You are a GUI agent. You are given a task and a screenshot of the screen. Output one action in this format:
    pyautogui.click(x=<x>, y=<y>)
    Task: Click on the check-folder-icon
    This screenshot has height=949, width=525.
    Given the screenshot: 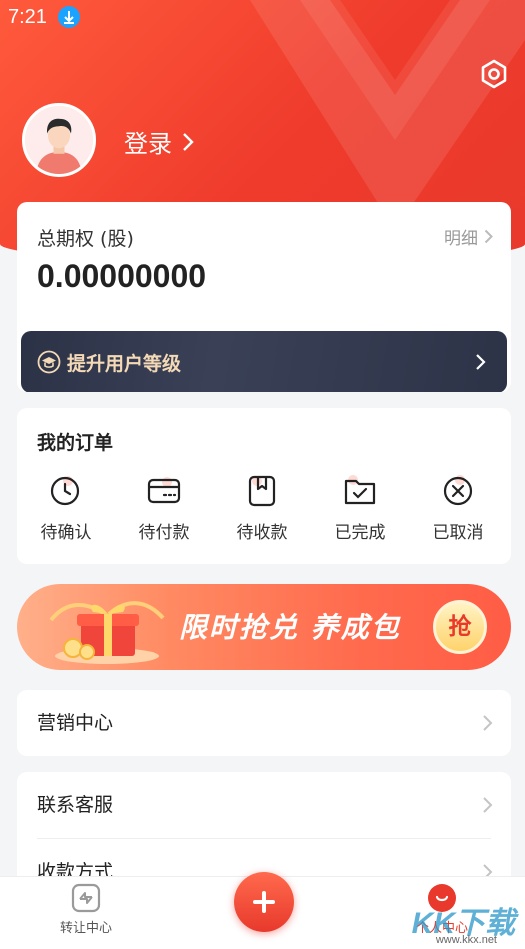 What is the action you would take?
    pyautogui.click(x=360, y=490)
    